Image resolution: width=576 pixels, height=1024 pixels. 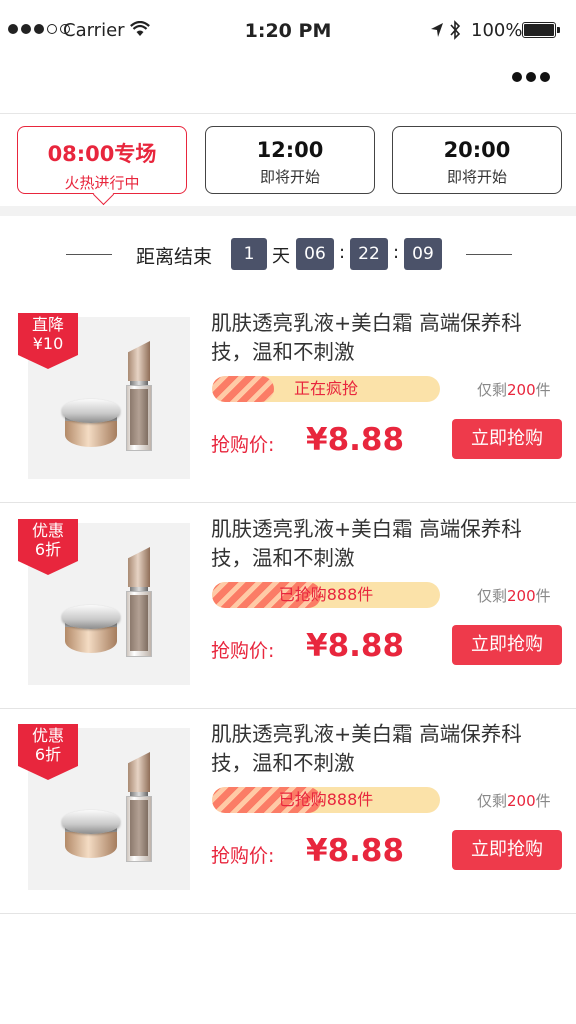 I want to click on countdown-minutes: 22, so click(x=369, y=254).